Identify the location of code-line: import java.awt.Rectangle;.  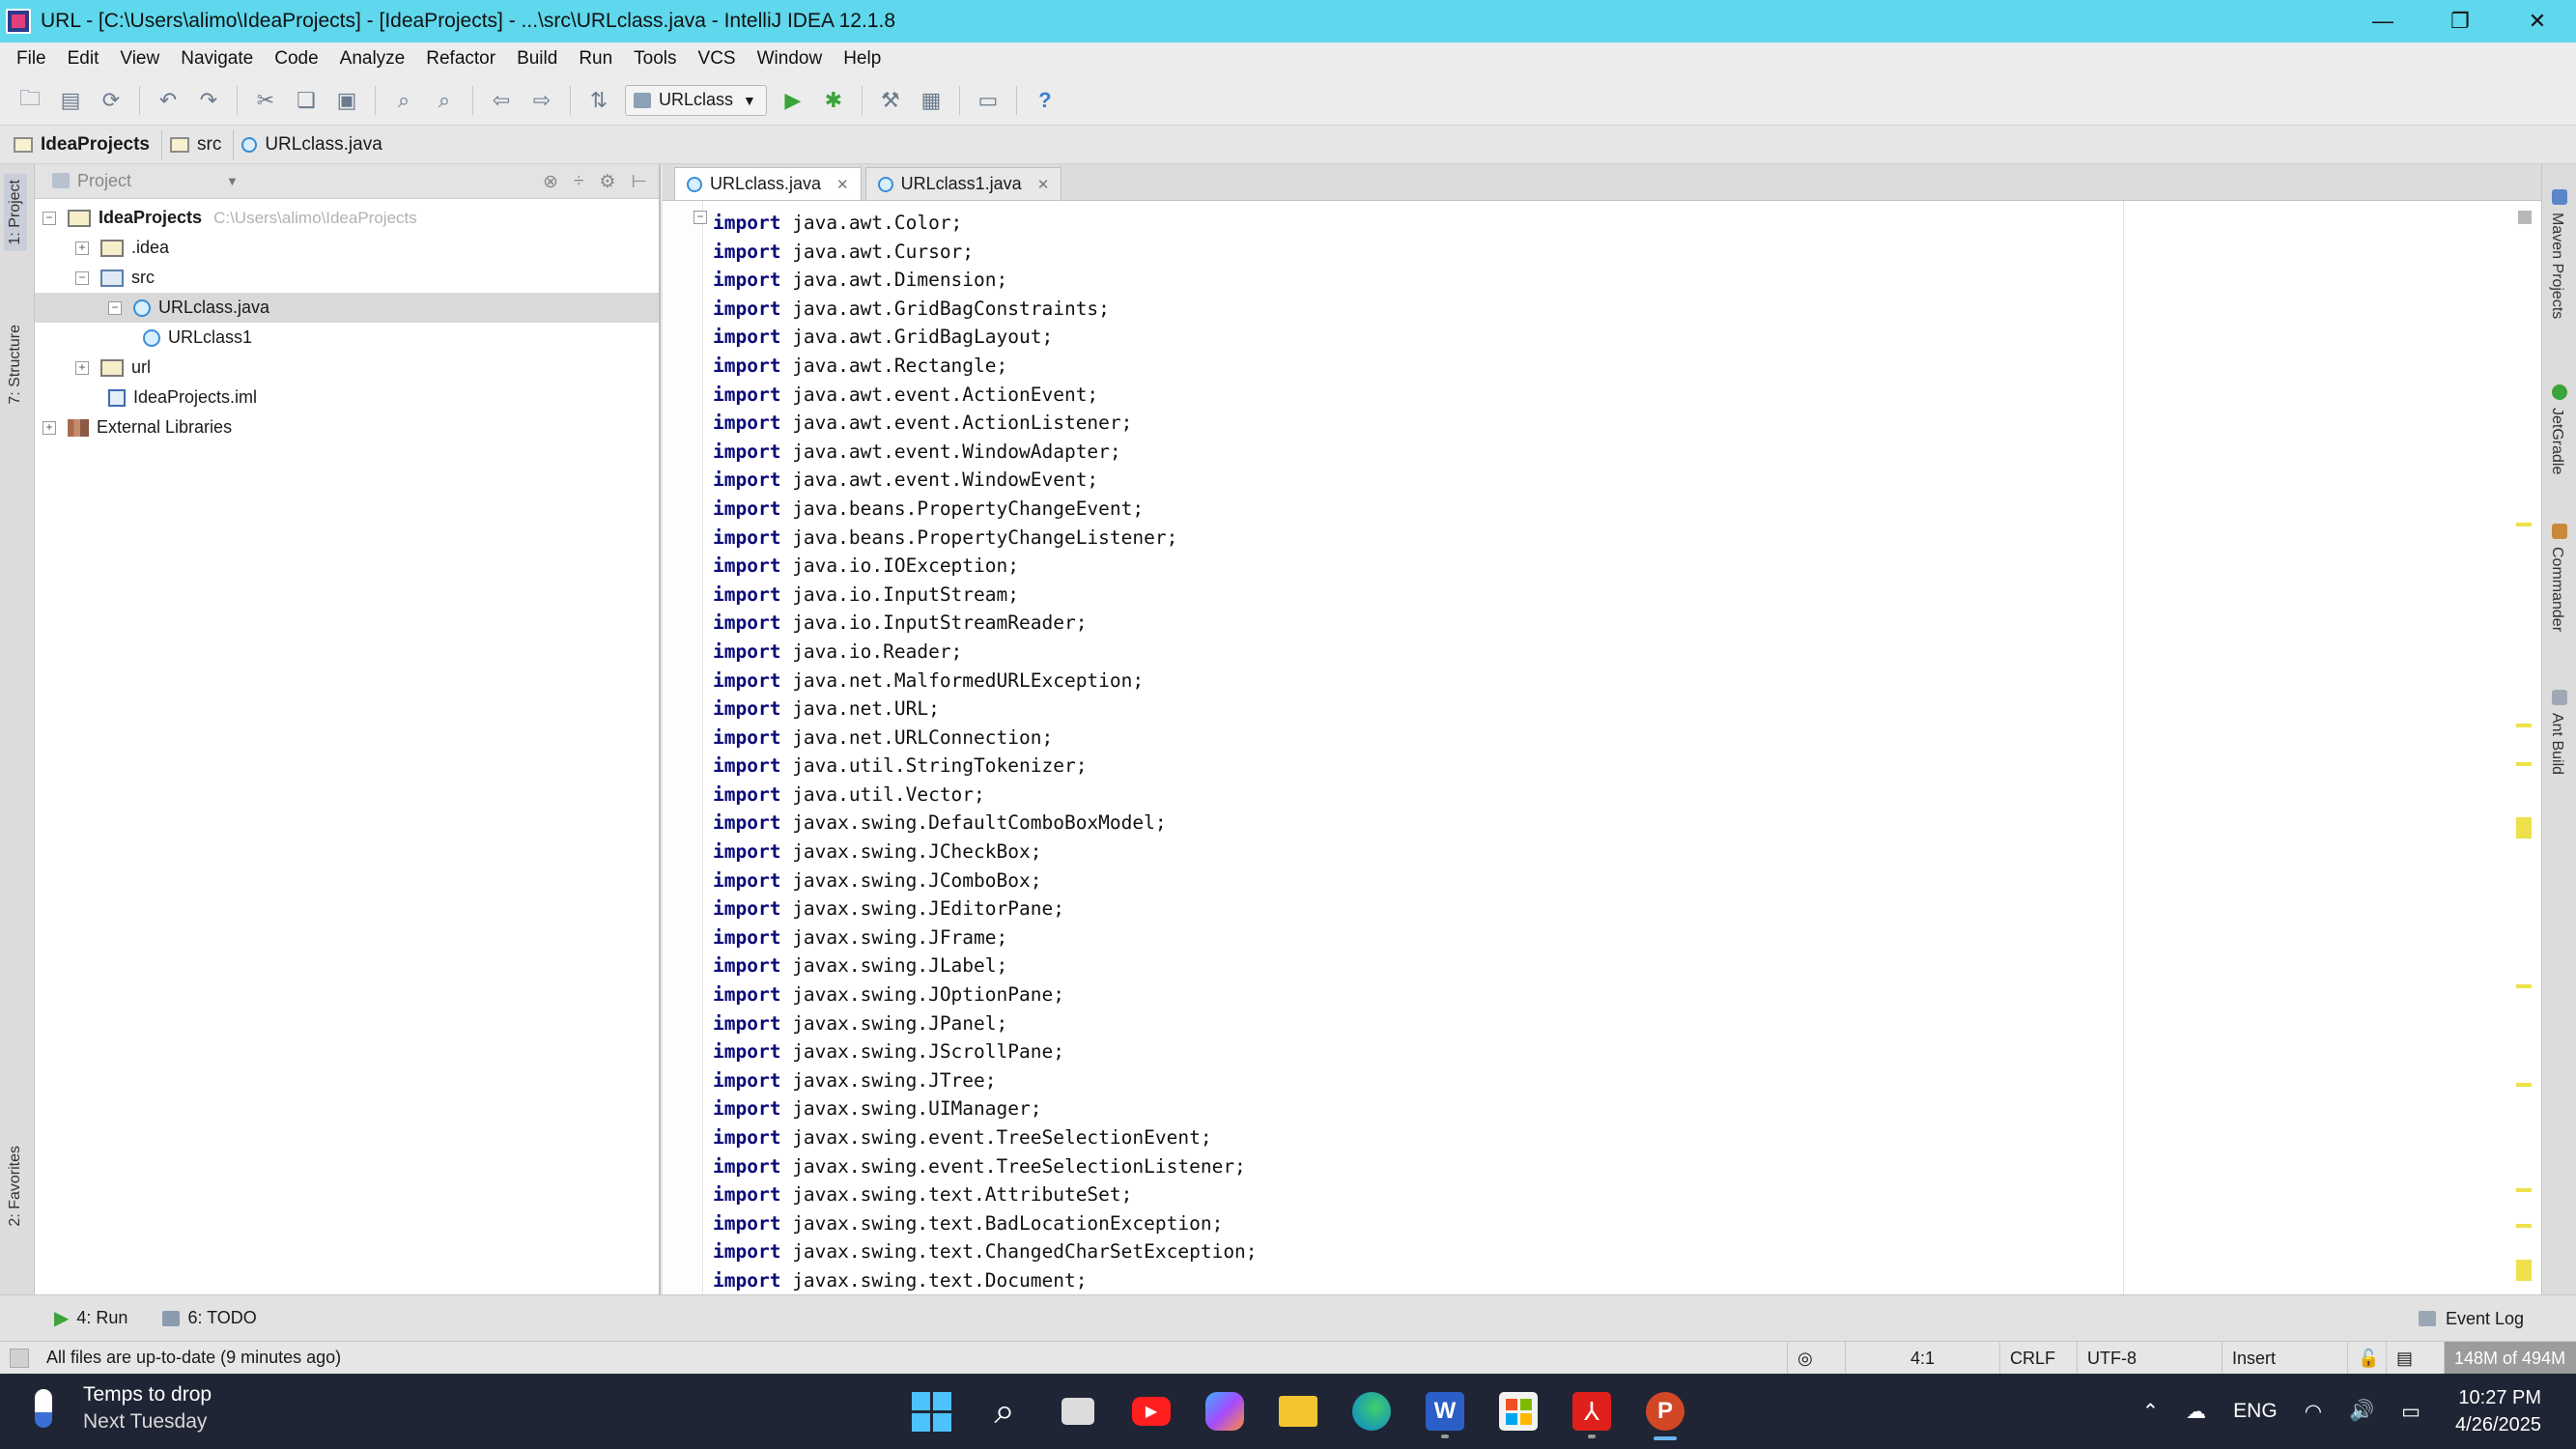
(985, 366).